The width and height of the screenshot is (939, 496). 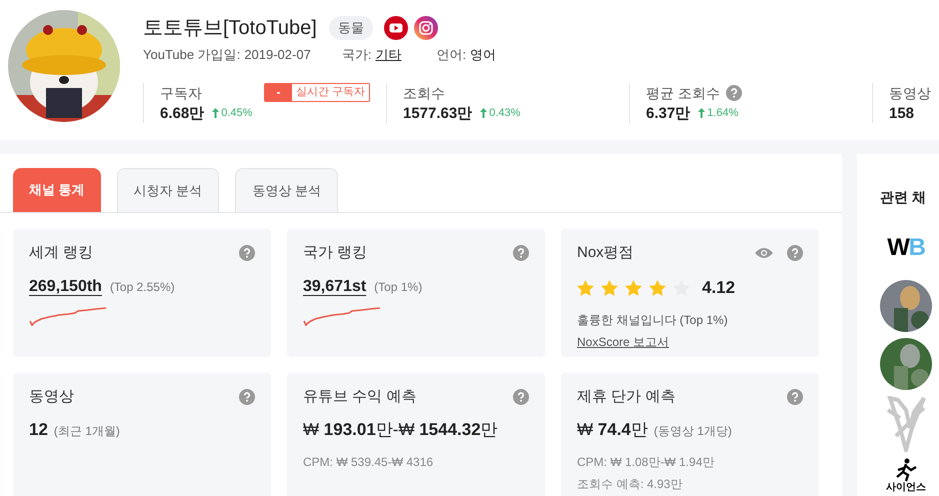 What do you see at coordinates (181, 93) in the screenshot?
I see `stat-label: 구독자` at bounding box center [181, 93].